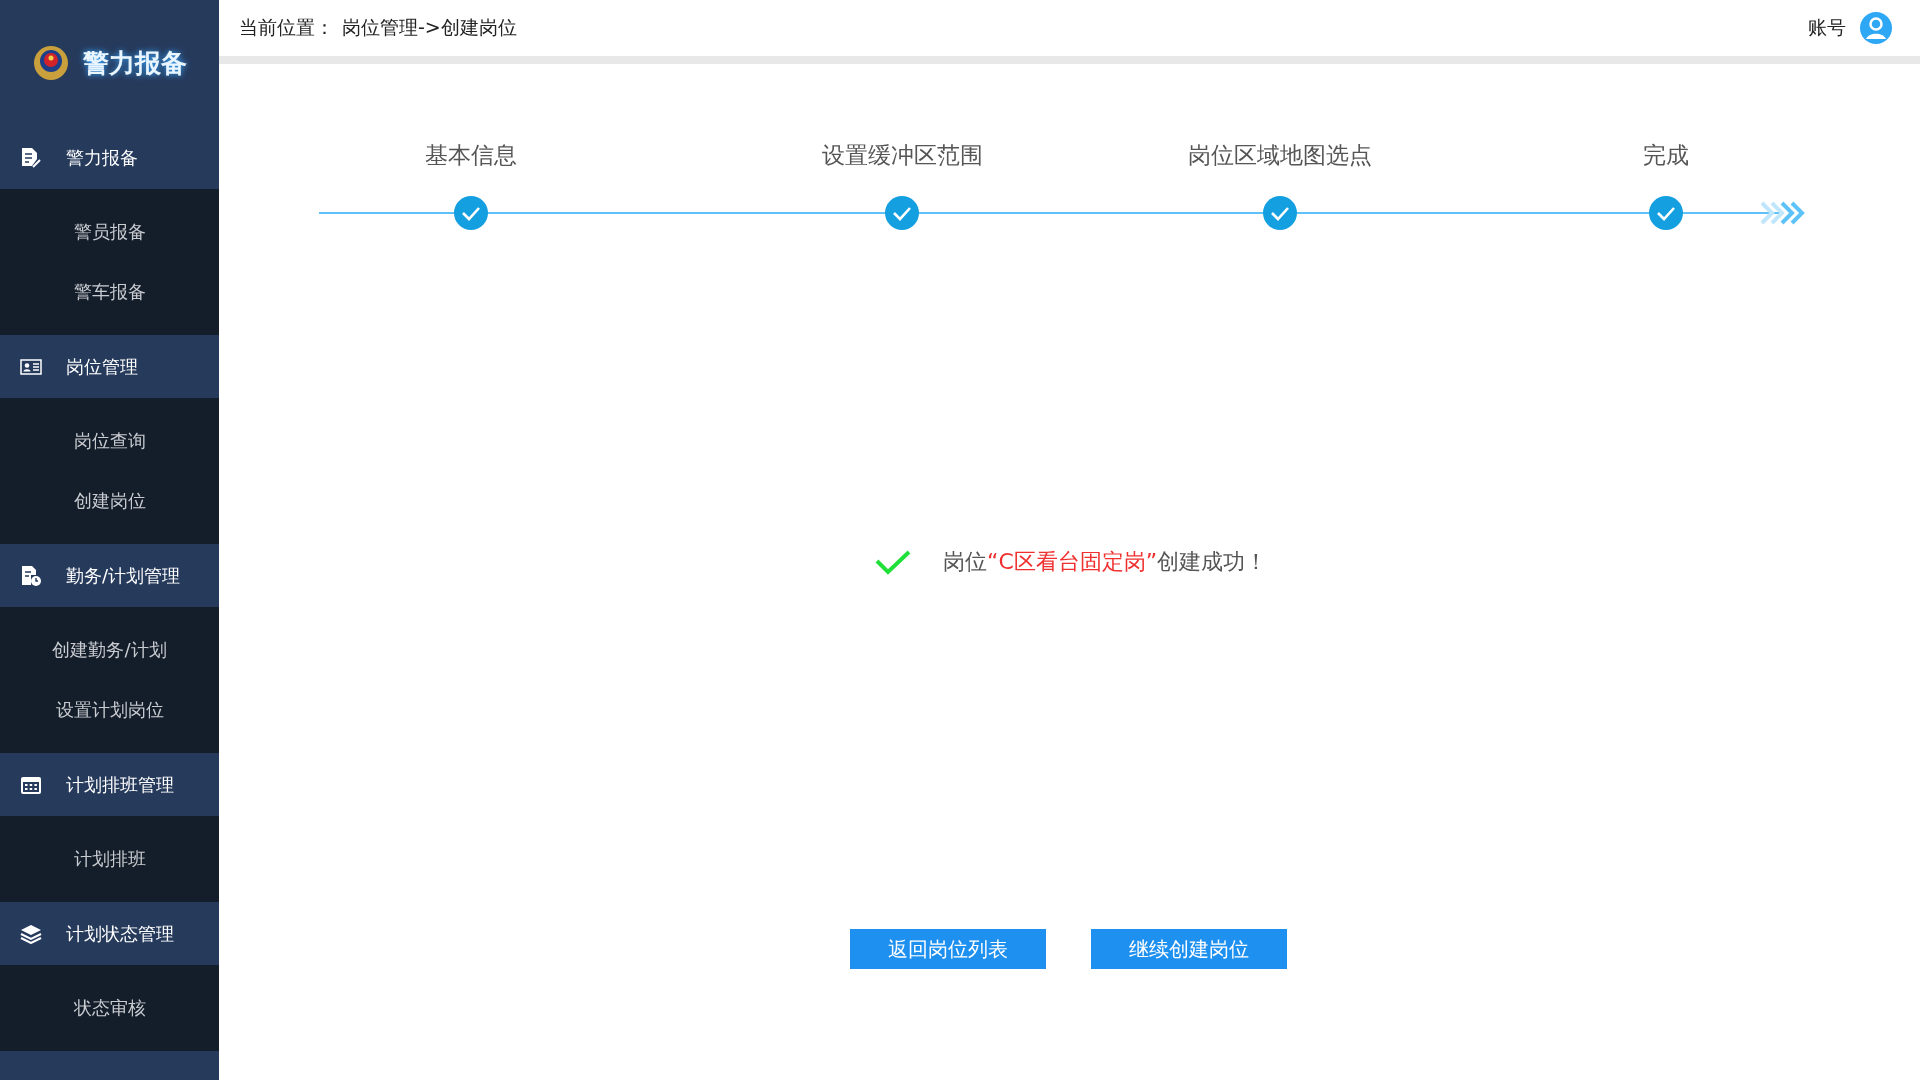 The height and width of the screenshot is (1080, 1920). What do you see at coordinates (31, 575) in the screenshot?
I see `document-clock-icon` at bounding box center [31, 575].